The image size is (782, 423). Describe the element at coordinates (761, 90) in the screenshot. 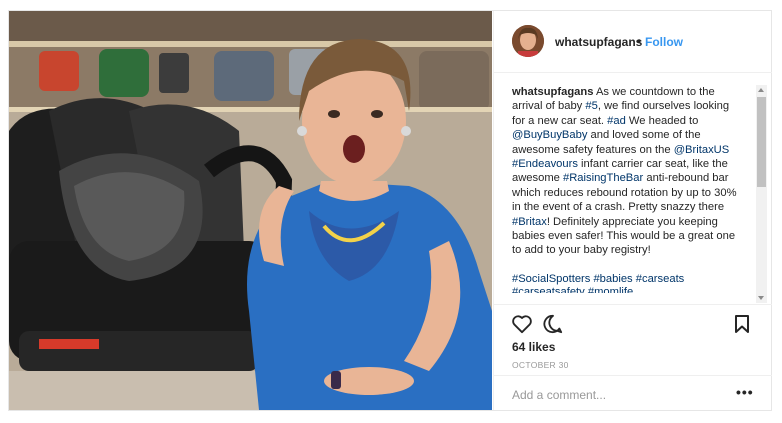

I see `scroll-up-arrow` at that location.